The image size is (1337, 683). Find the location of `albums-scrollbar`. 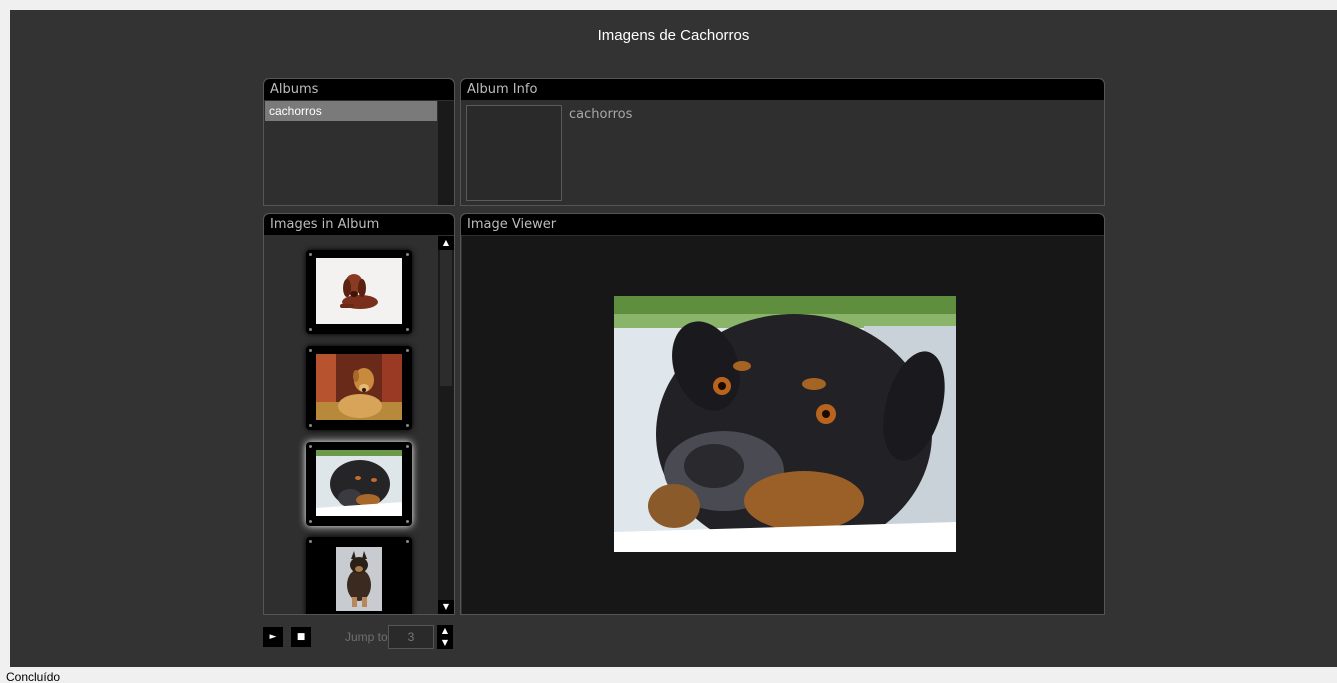

albums-scrollbar is located at coordinates (446, 153).